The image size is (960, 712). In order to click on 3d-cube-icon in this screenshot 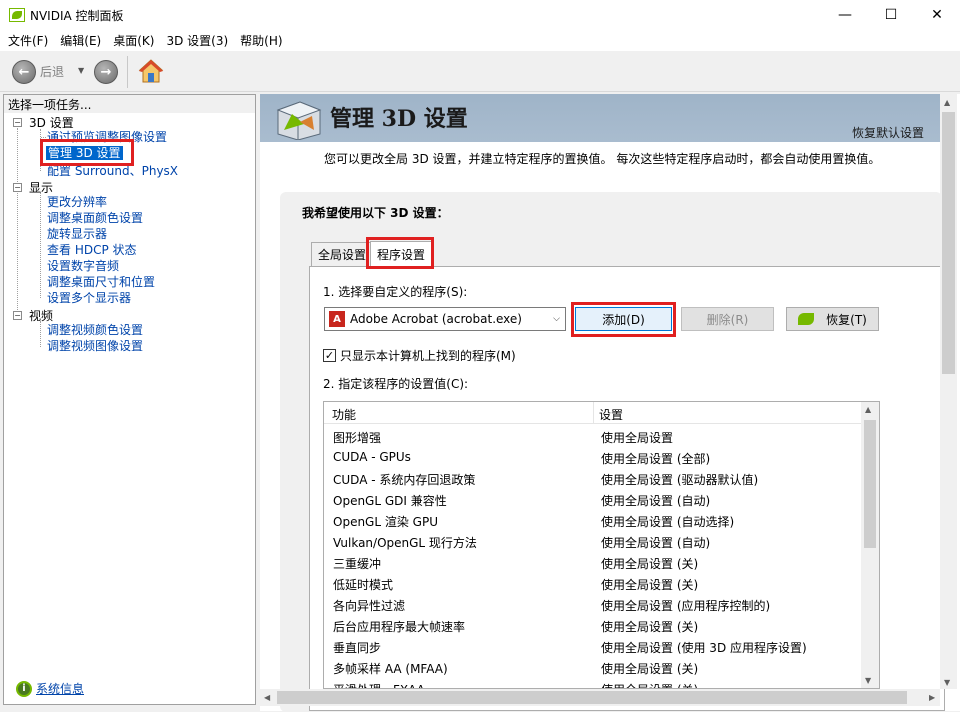, I will do `click(298, 119)`.